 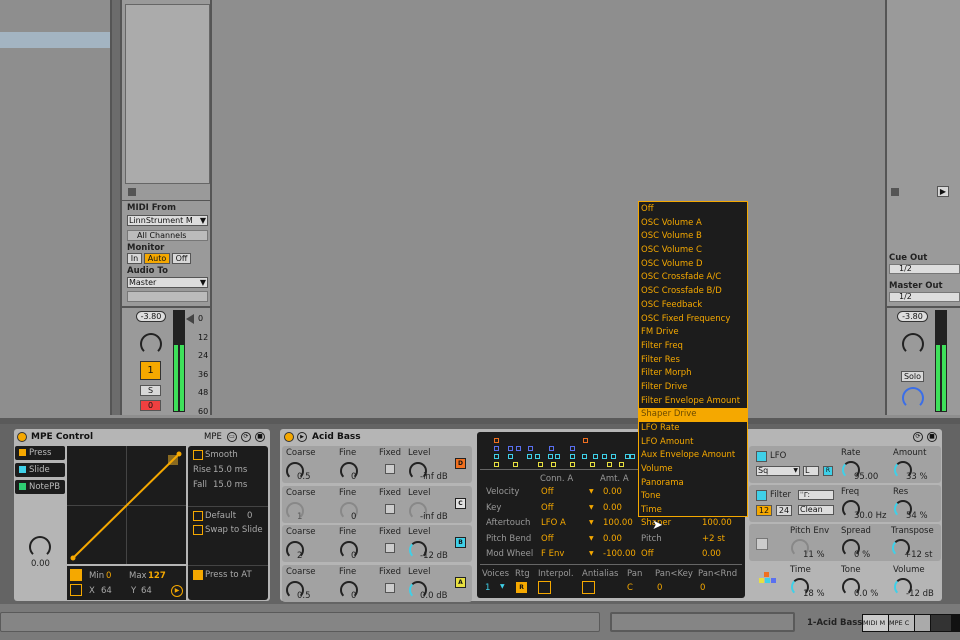 What do you see at coordinates (619, 554) in the screenshot?
I see `amt-a-value: -100.00` at bounding box center [619, 554].